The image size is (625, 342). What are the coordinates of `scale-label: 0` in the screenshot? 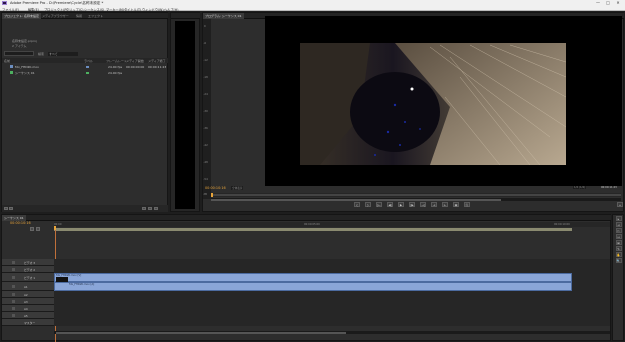 It's located at (205, 26).